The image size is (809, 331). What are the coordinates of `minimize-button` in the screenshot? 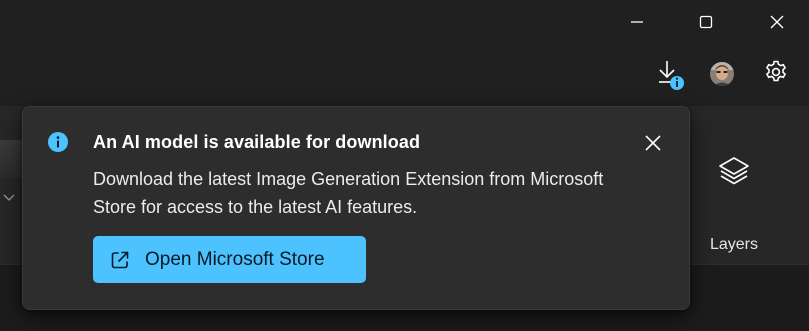 It's located at (637, 22).